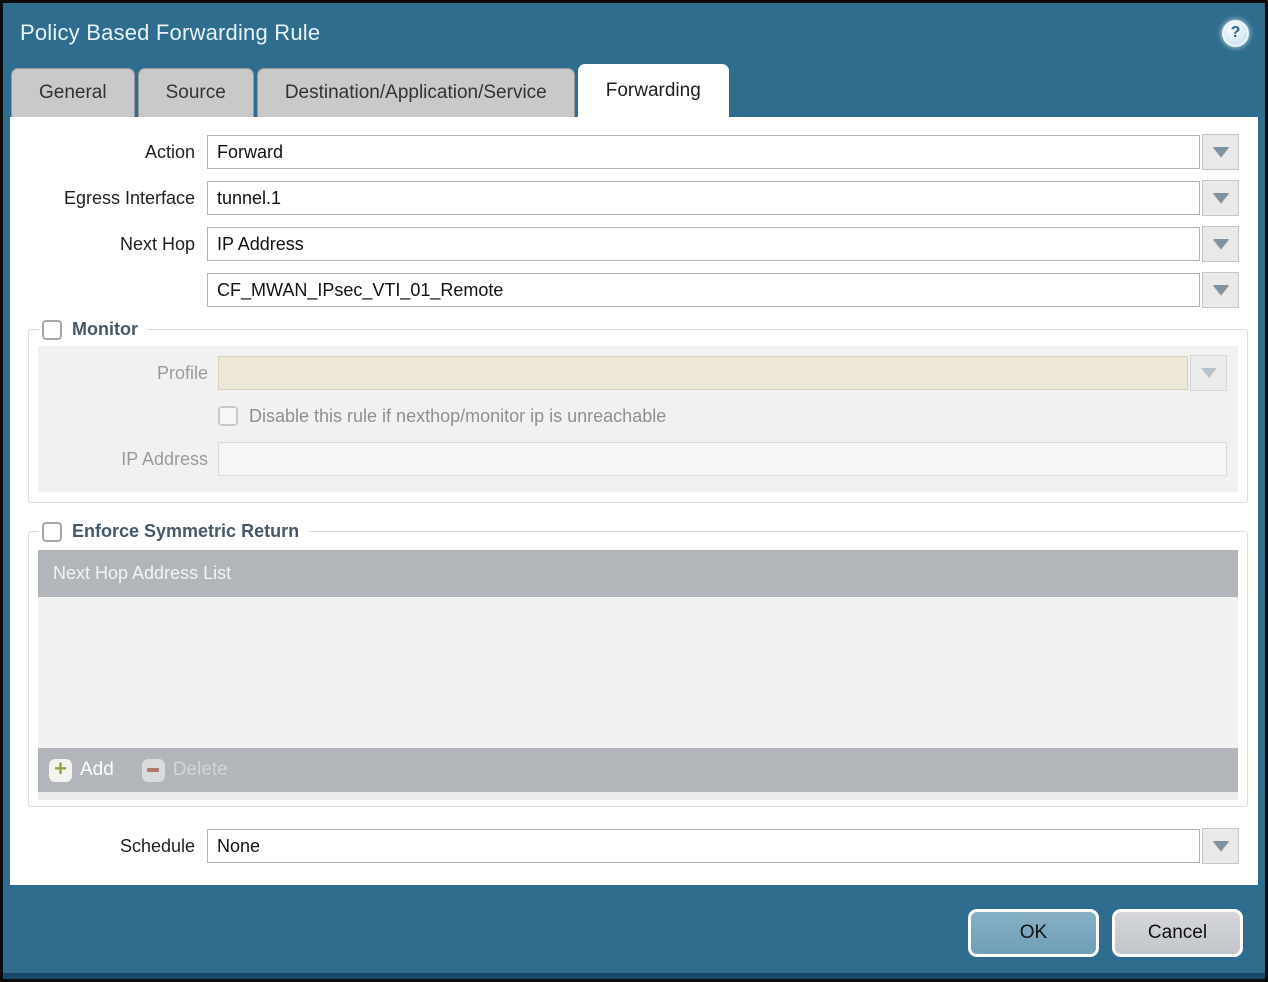 Image resolution: width=1268 pixels, height=982 pixels. I want to click on egress-interface-dropdown-button, so click(1220, 198).